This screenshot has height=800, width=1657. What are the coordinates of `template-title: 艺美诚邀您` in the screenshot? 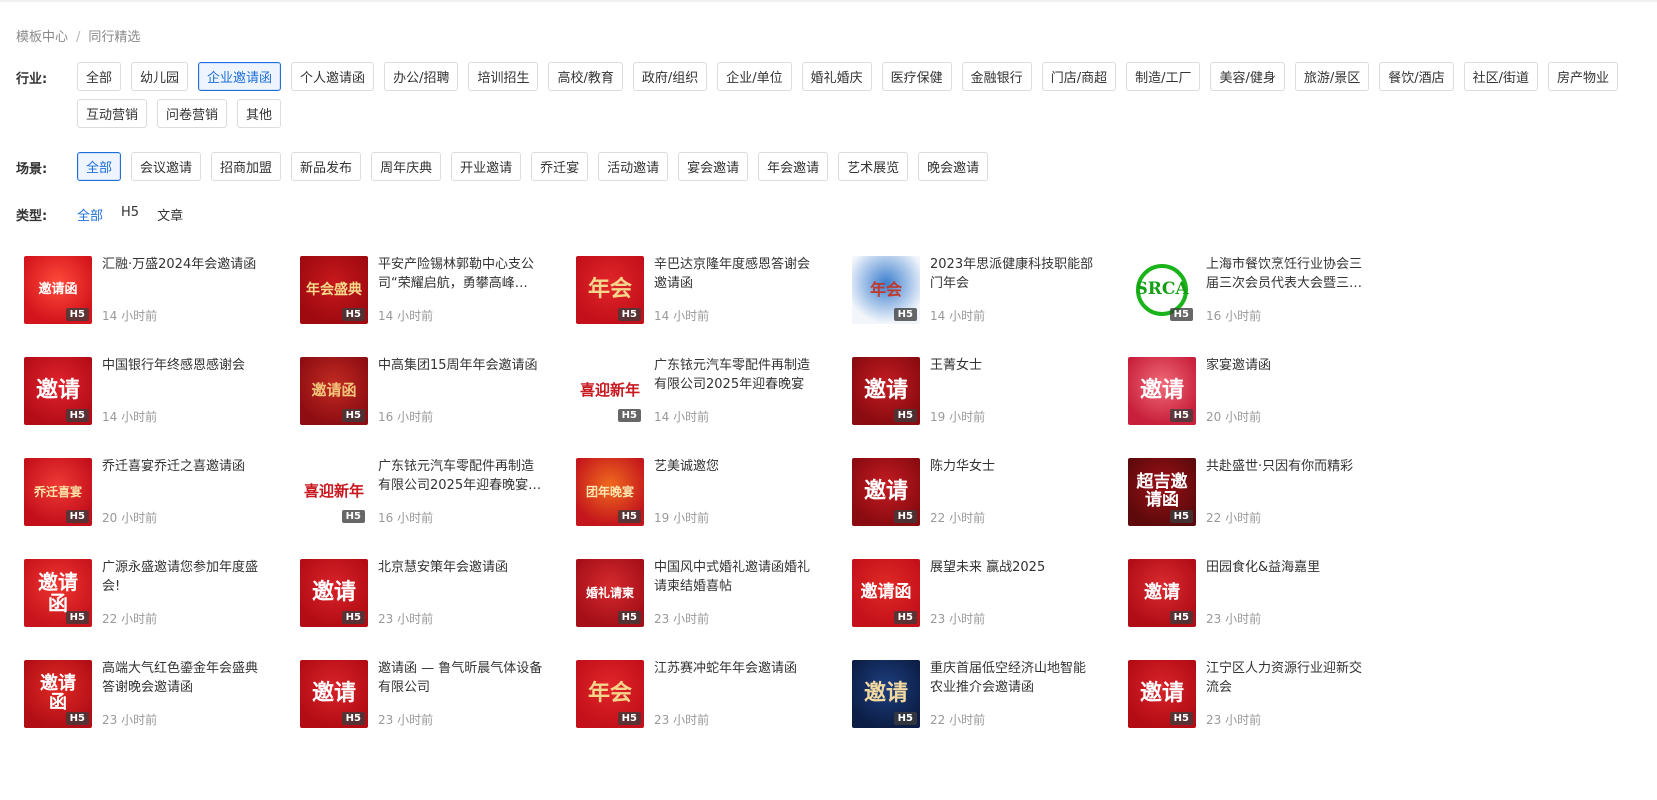 It's located at (736, 466).